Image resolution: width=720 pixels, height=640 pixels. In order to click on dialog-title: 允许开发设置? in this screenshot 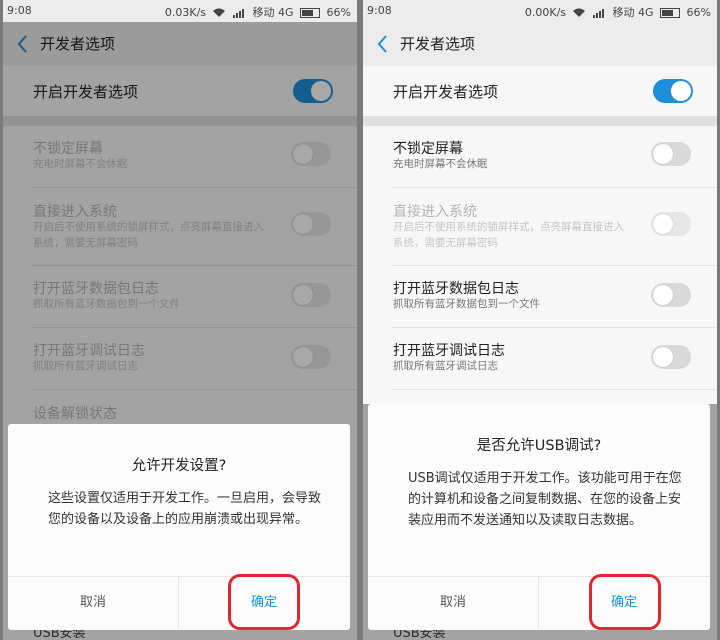, I will do `click(179, 466)`.